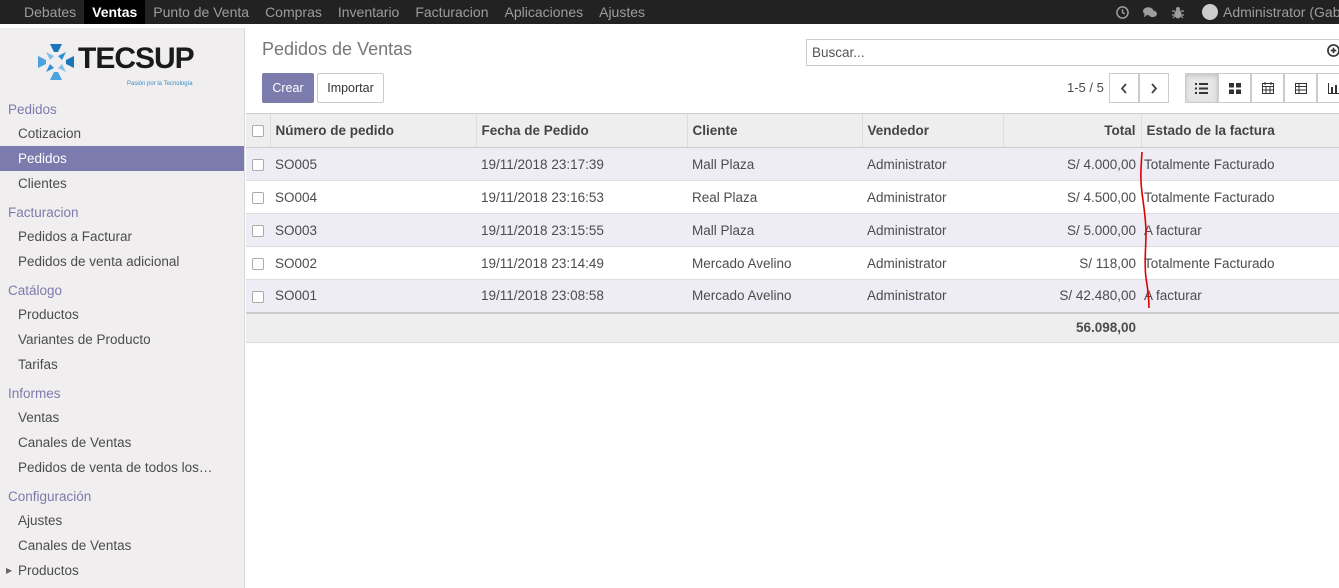 Image resolution: width=1339 pixels, height=588 pixels. What do you see at coordinates (75, 236) in the screenshot?
I see `sidebar-item-label: Pedidos a Facturar` at bounding box center [75, 236].